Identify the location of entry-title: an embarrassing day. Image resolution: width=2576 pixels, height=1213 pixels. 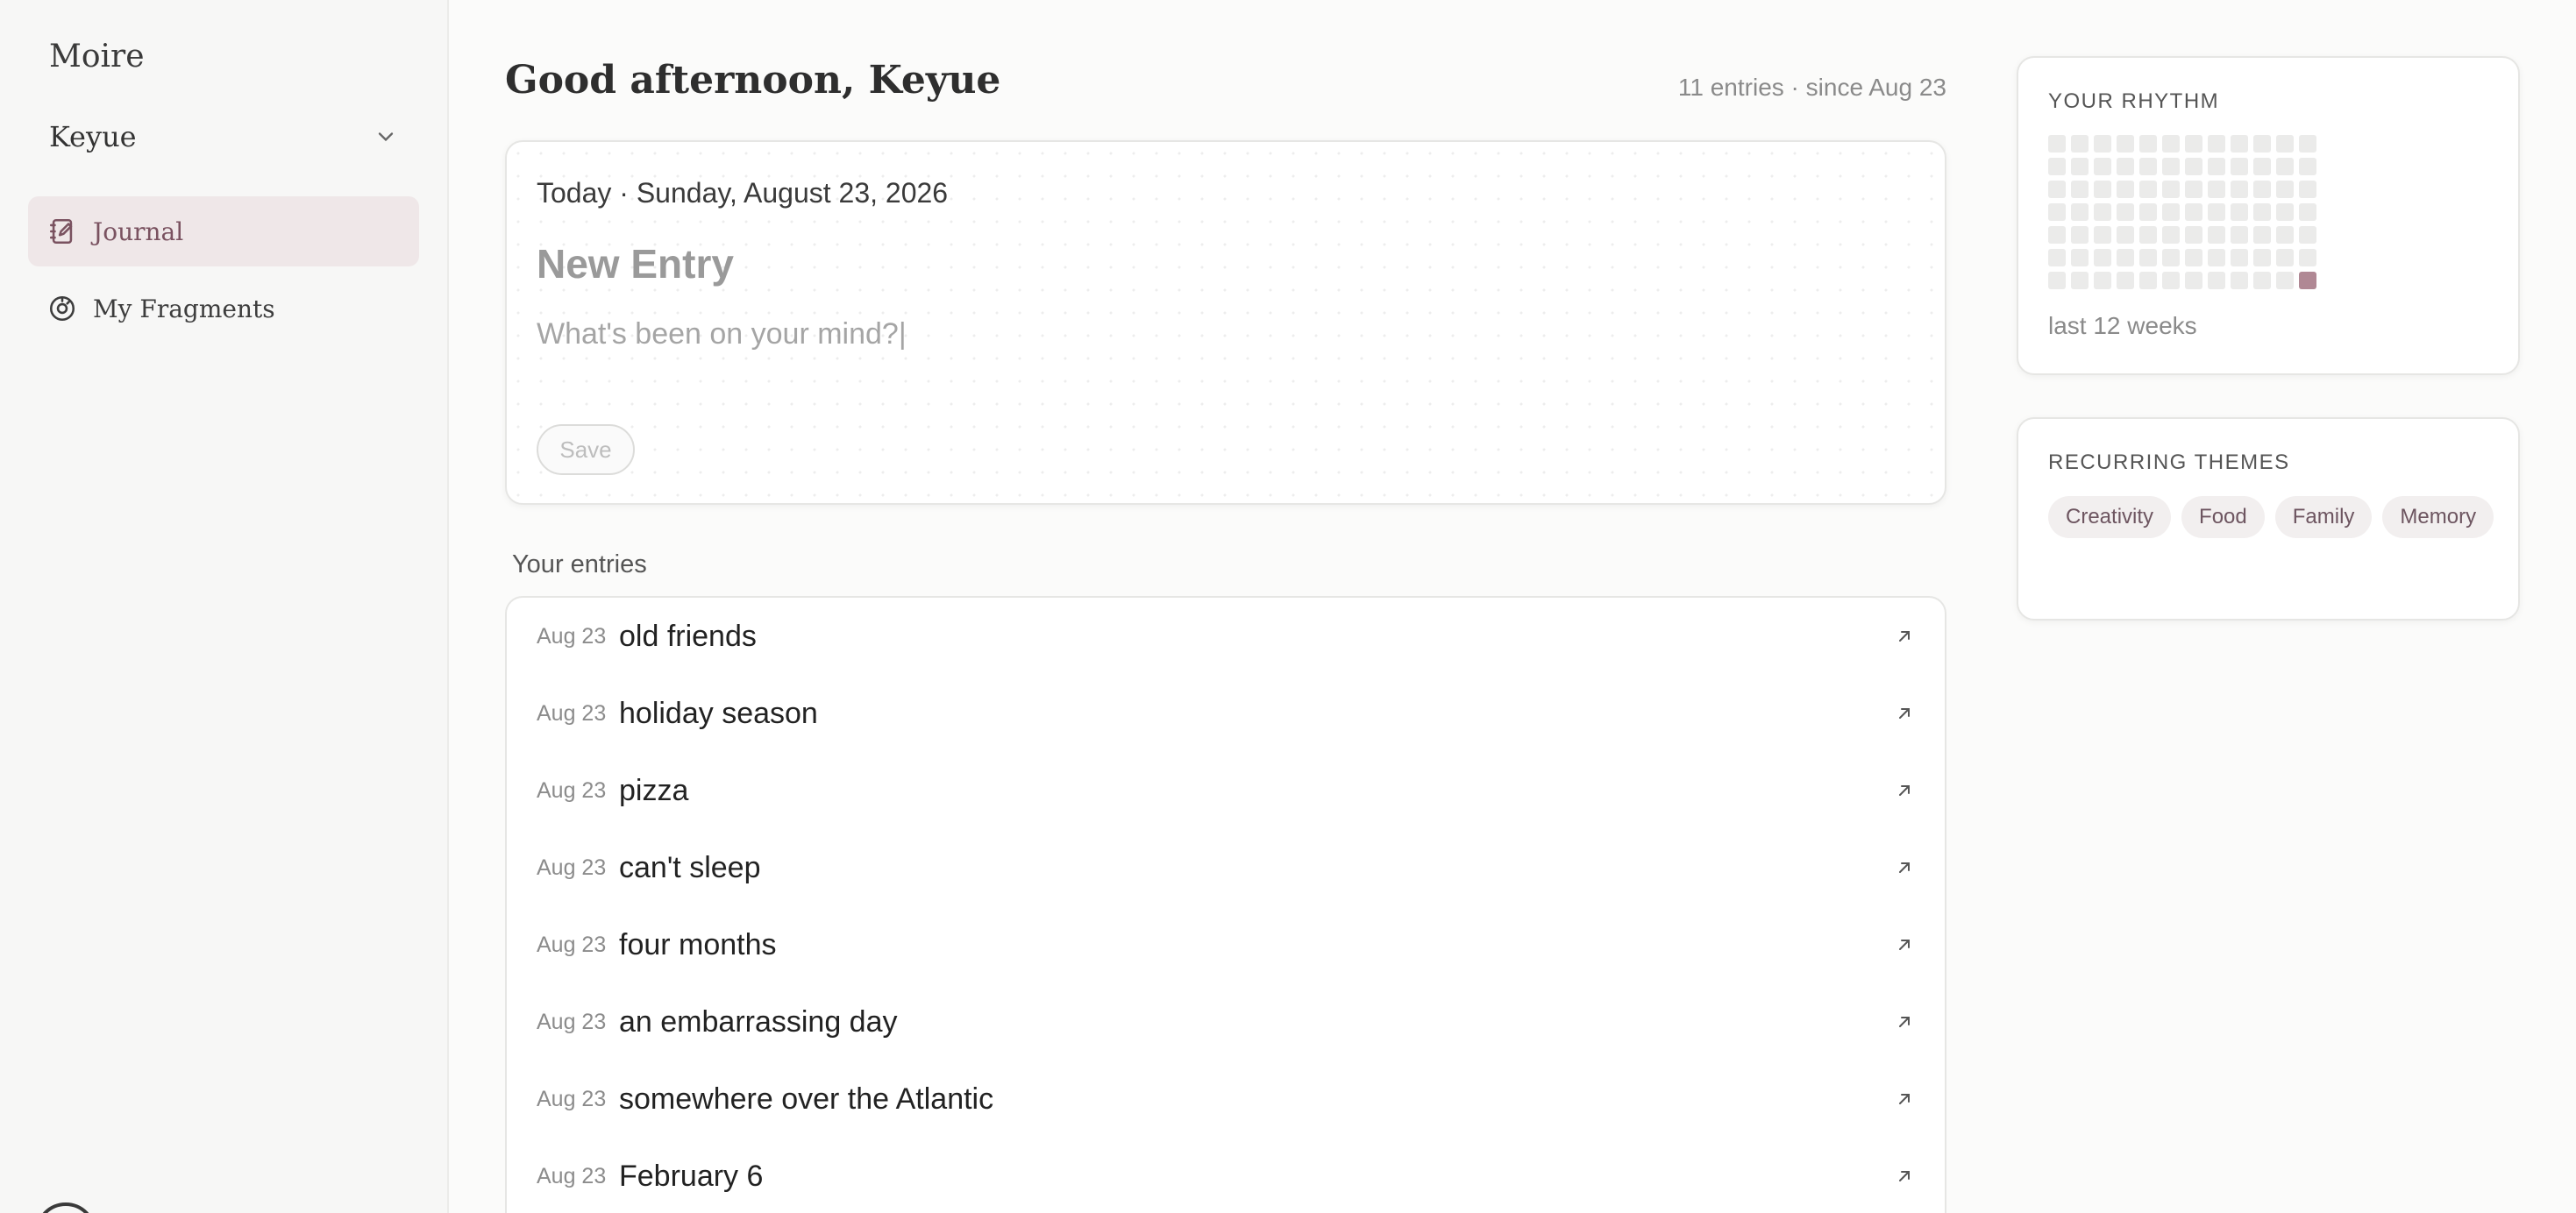
(758, 1022).